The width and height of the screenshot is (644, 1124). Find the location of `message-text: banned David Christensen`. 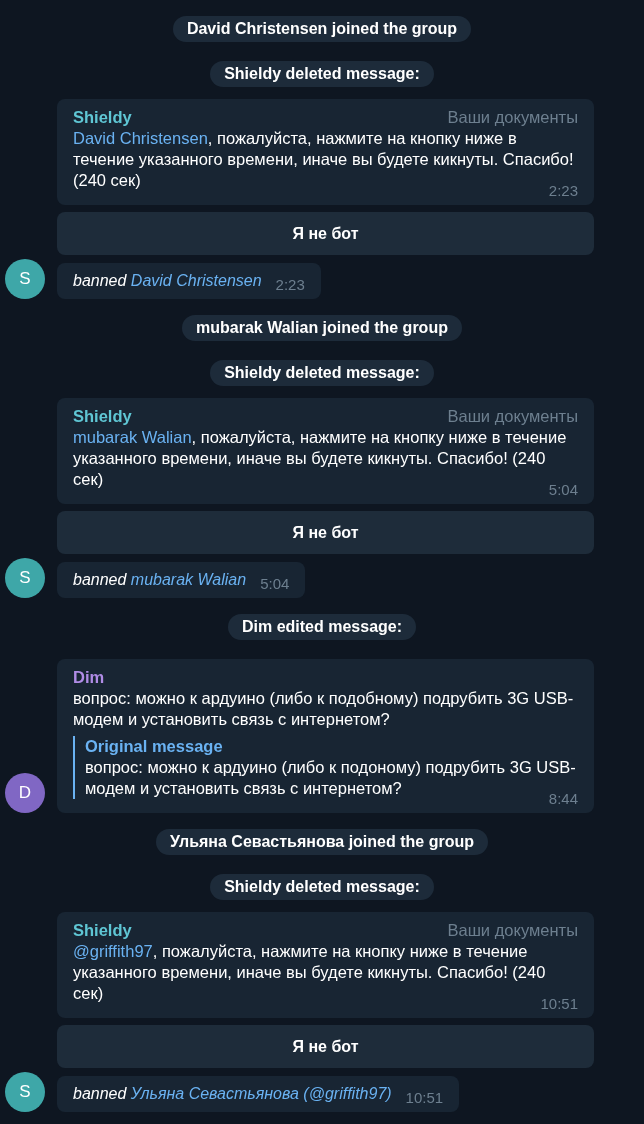

message-text: banned David Christensen is located at coordinates (167, 281).